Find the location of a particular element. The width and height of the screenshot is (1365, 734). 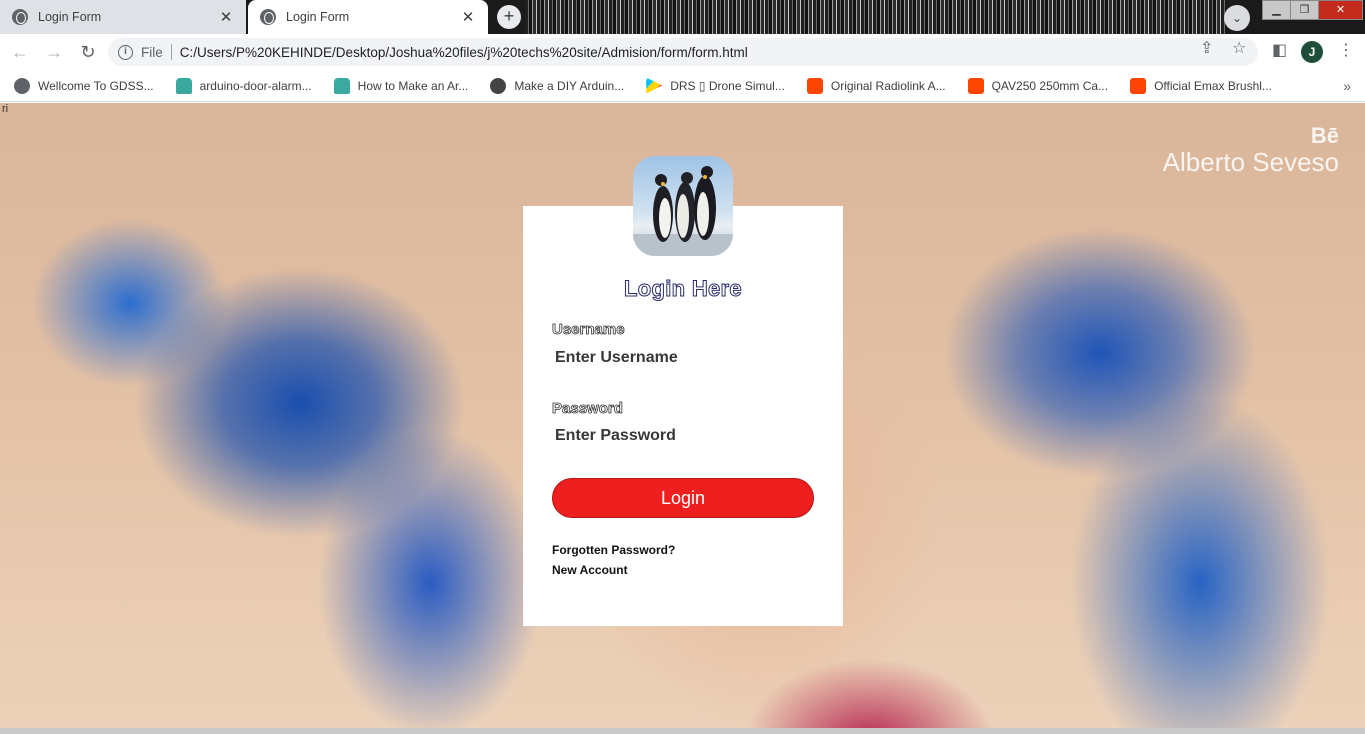

username-label: Username is located at coordinates (588, 330).